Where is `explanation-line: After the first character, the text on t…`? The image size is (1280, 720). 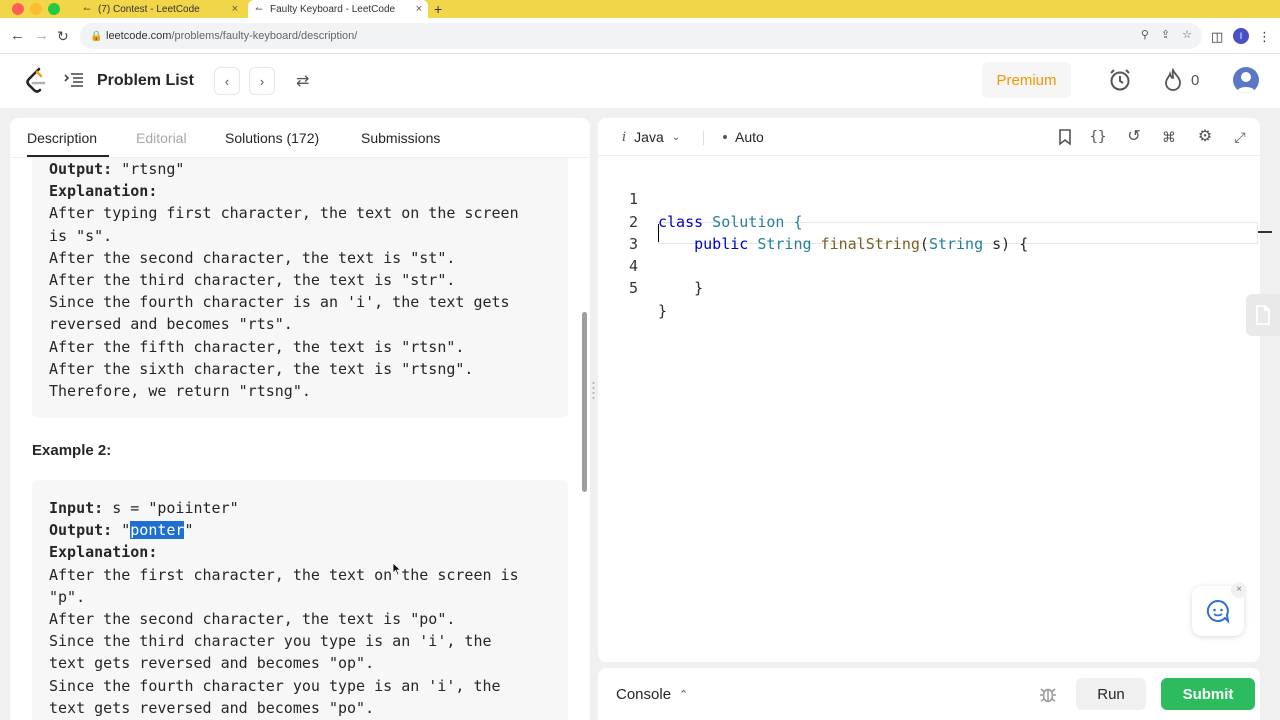 explanation-line: After the first character, the text on t… is located at coordinates (284, 574).